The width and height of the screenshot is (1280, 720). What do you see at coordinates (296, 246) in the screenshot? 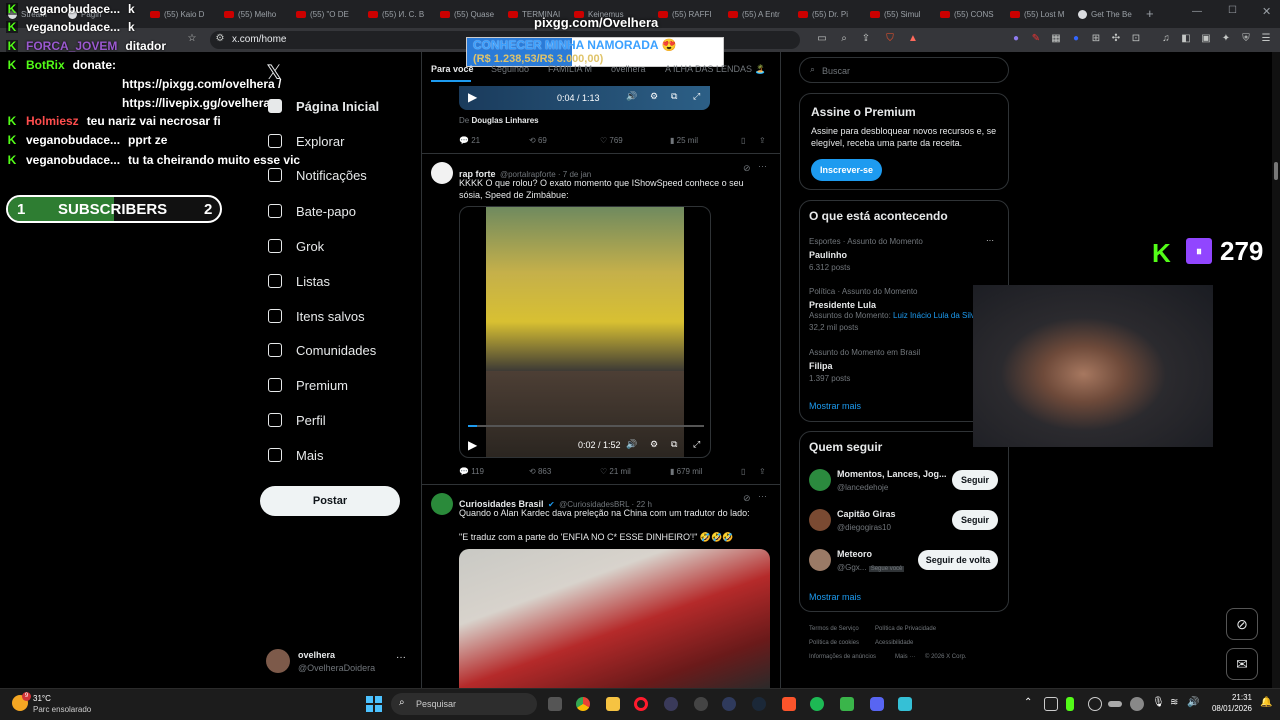
I see `nav-item: Grok` at bounding box center [296, 246].